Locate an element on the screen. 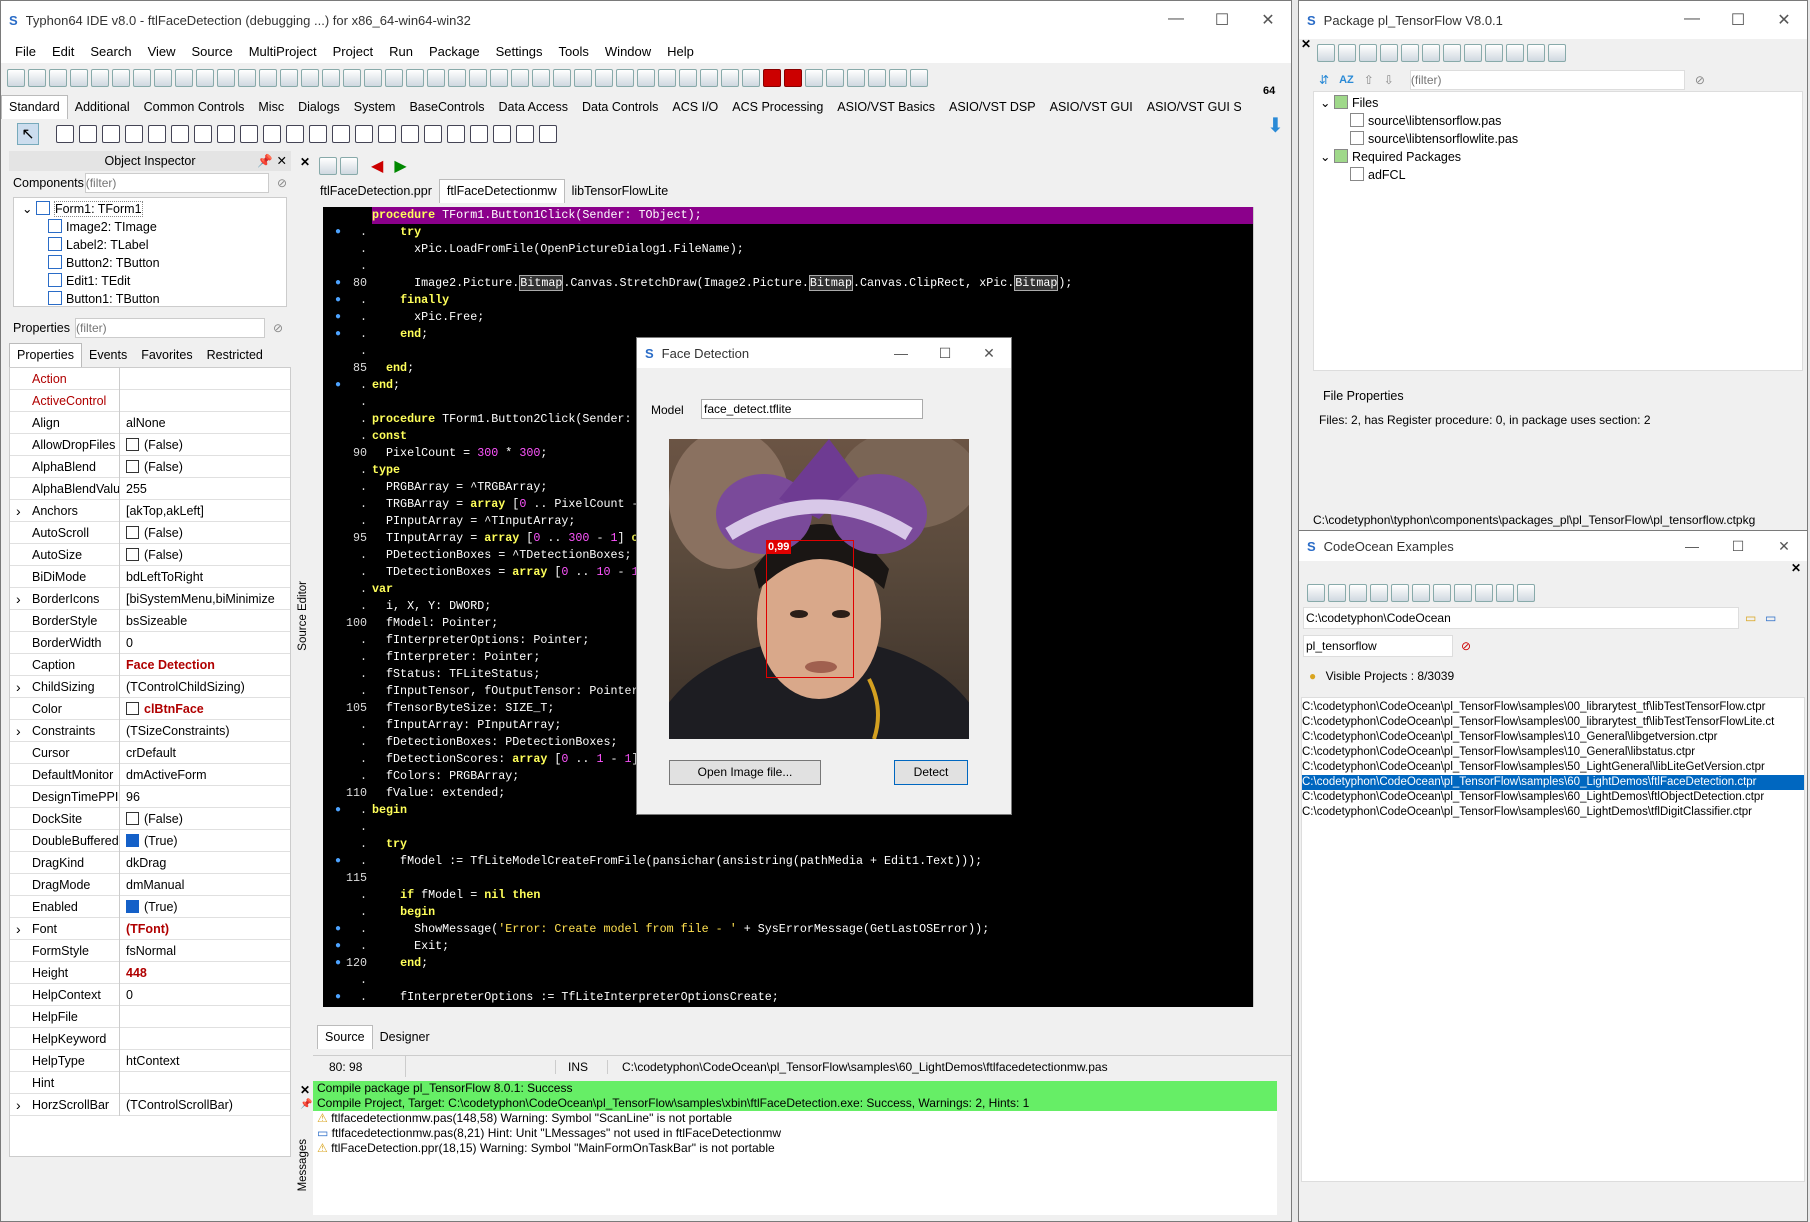 This screenshot has width=1810, height=1222. property-row: Align alNone is located at coordinates (150, 422).